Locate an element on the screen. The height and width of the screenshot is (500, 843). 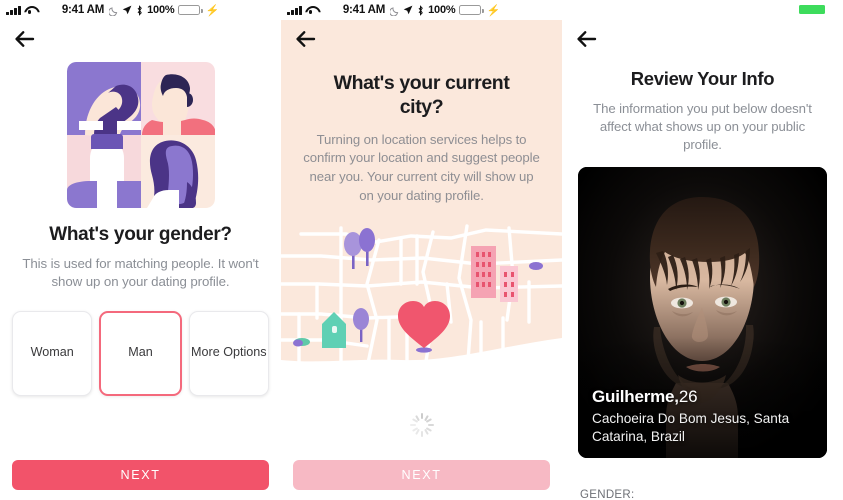
gender-option-man: Man is located at coordinates (140, 353).